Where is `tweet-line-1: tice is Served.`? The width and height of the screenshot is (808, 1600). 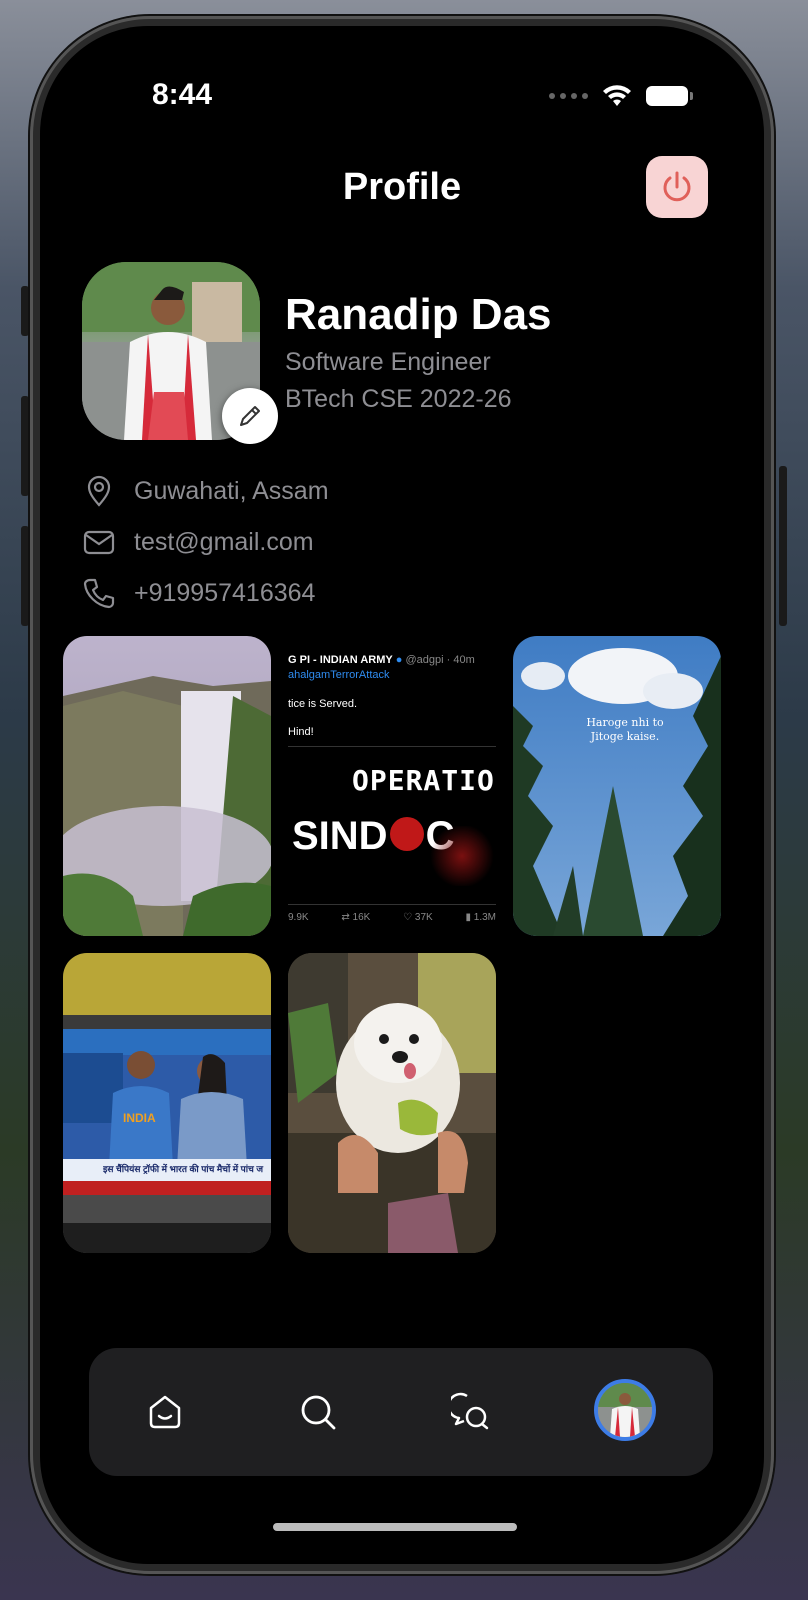 tweet-line-1: tice is Served. is located at coordinates (323, 704).